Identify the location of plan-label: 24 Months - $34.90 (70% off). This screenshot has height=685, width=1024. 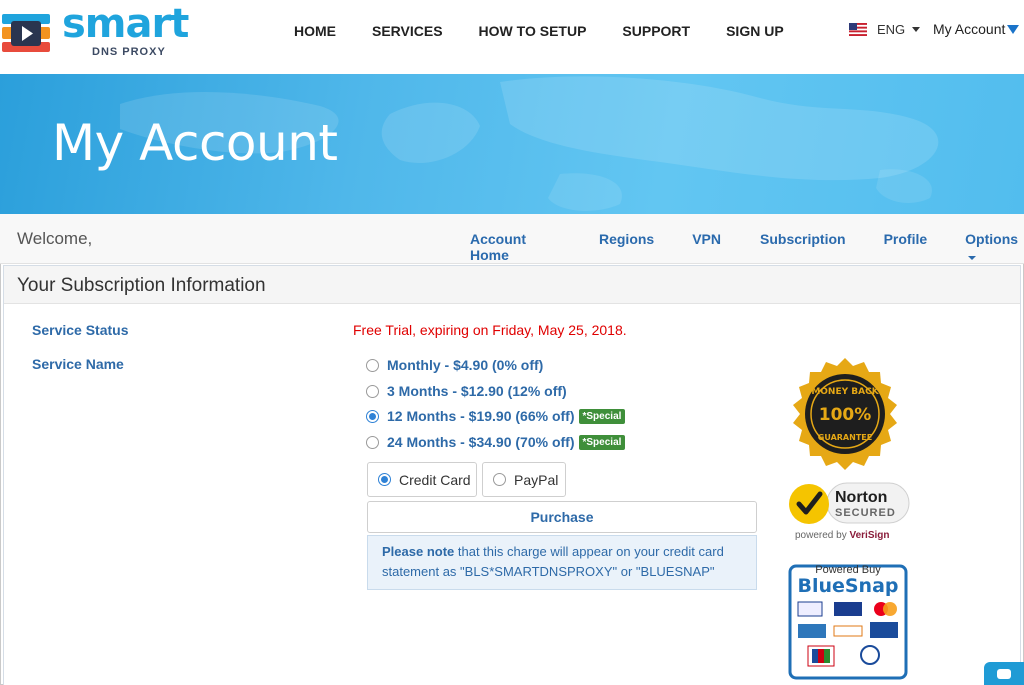
(481, 442).